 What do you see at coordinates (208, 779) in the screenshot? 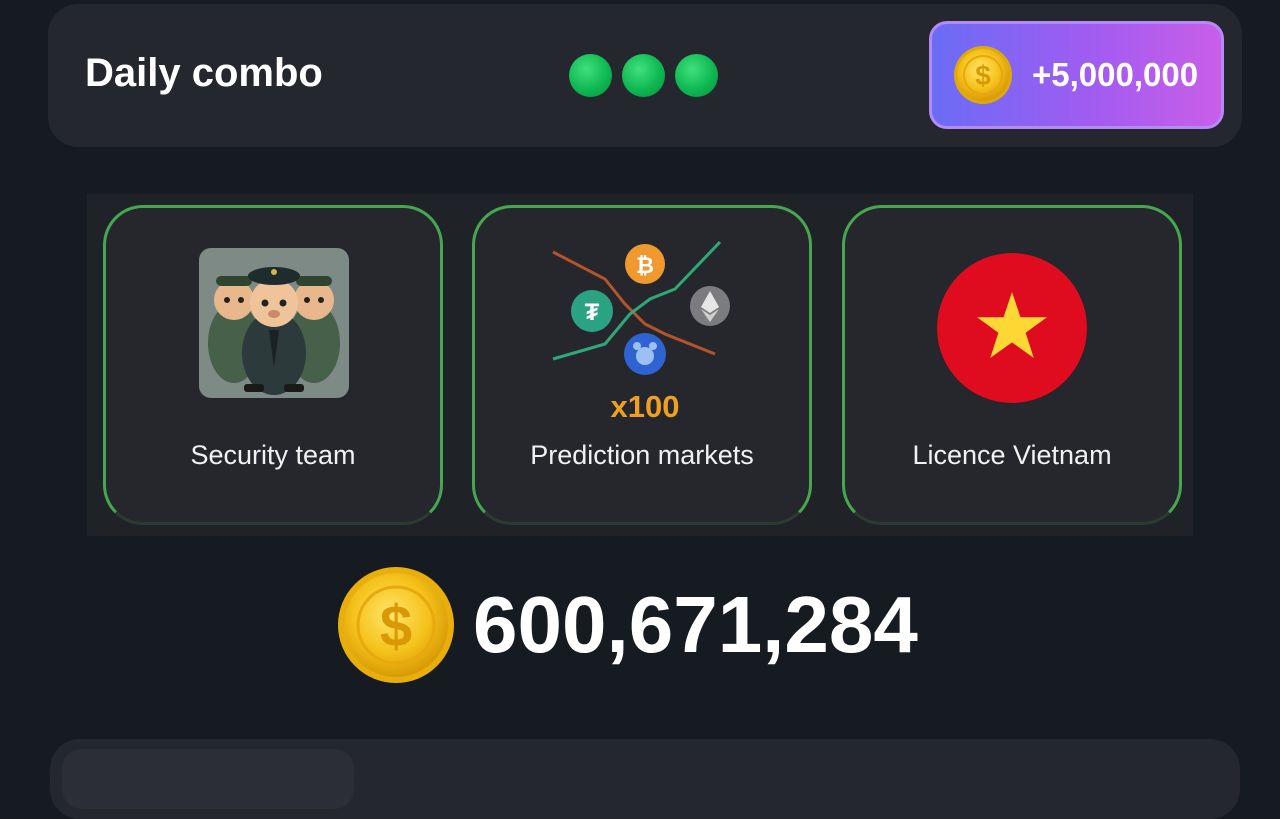
I see `bottom-panel-tab` at bounding box center [208, 779].